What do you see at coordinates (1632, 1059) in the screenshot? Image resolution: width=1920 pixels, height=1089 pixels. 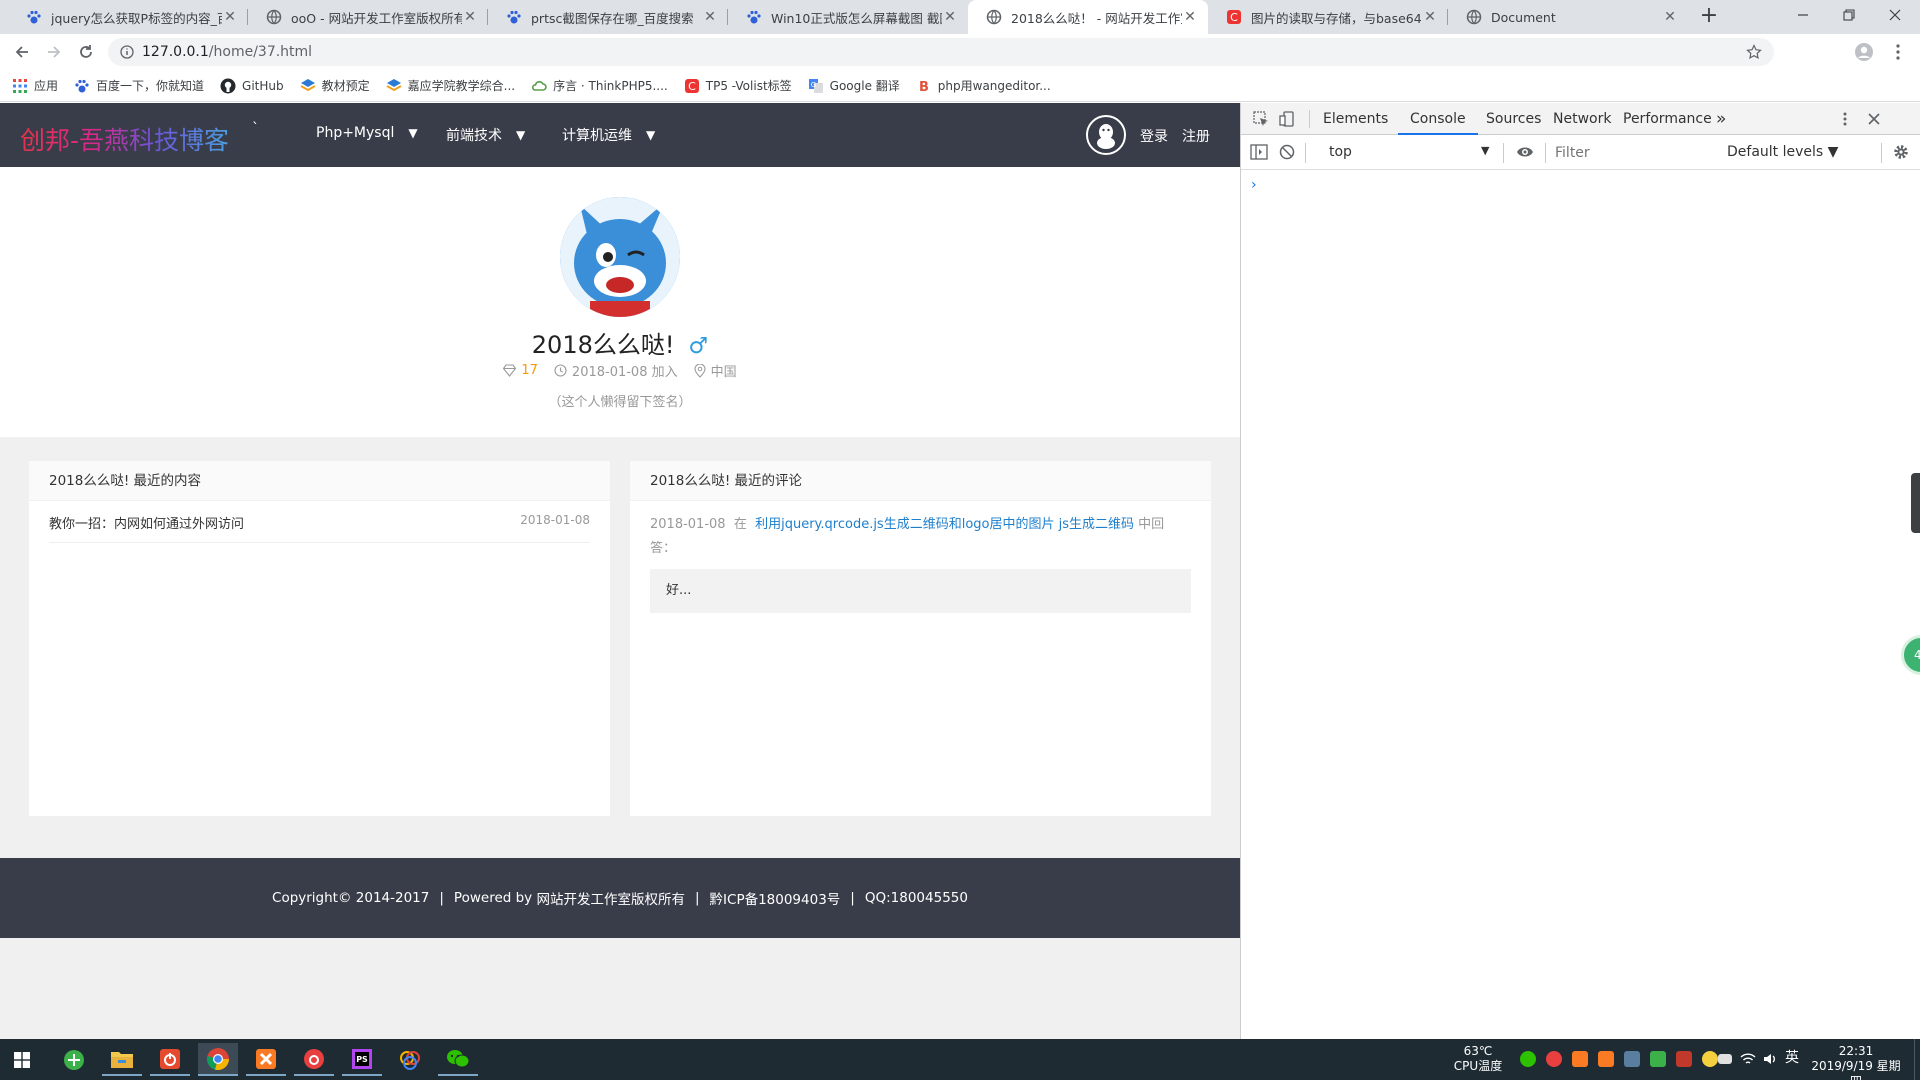 I see `user-tray-icon` at bounding box center [1632, 1059].